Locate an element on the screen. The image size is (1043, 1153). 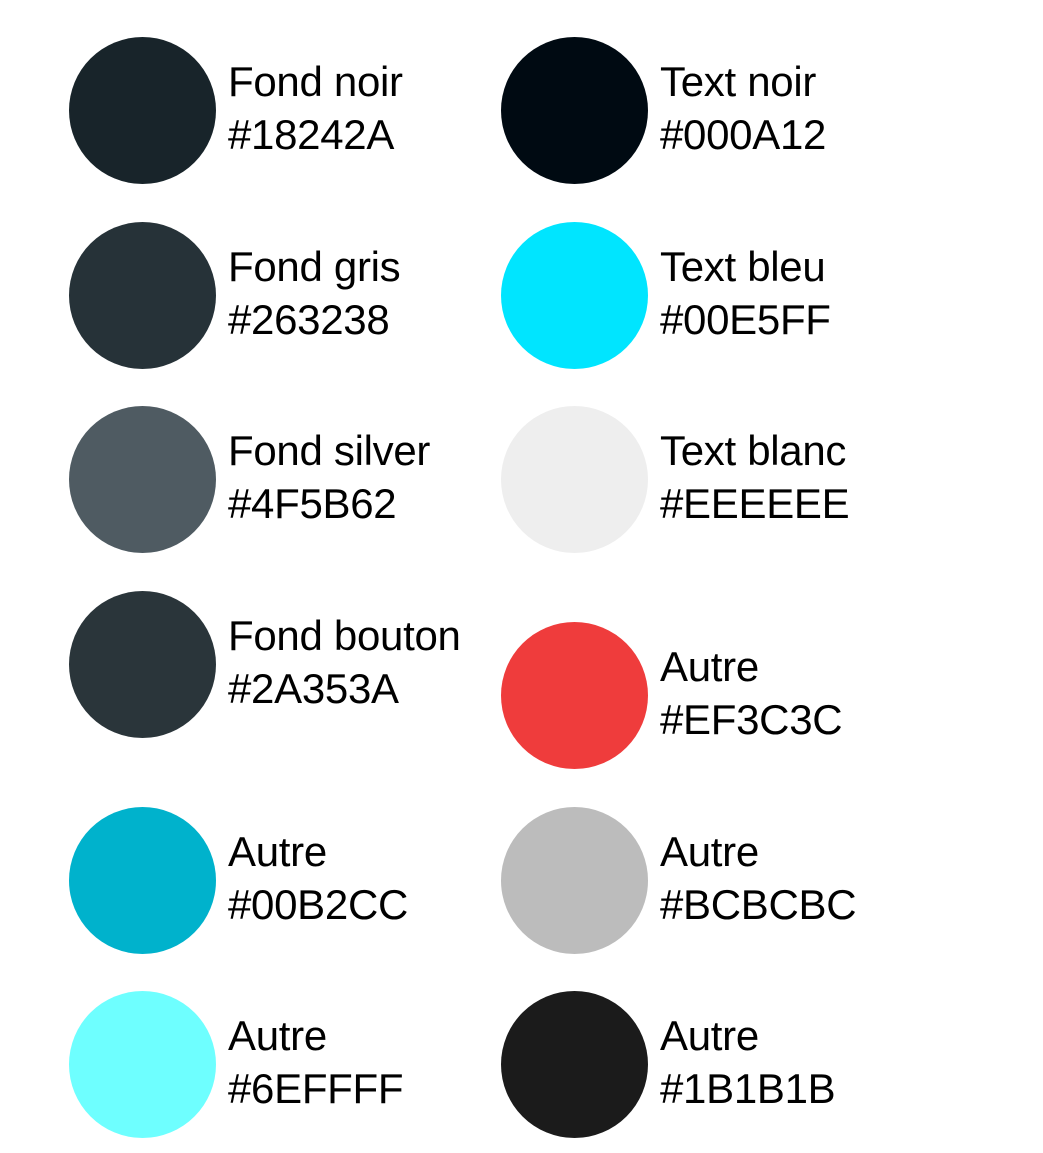
color-label: Fond noir #18242A is located at coordinates (315, 108).